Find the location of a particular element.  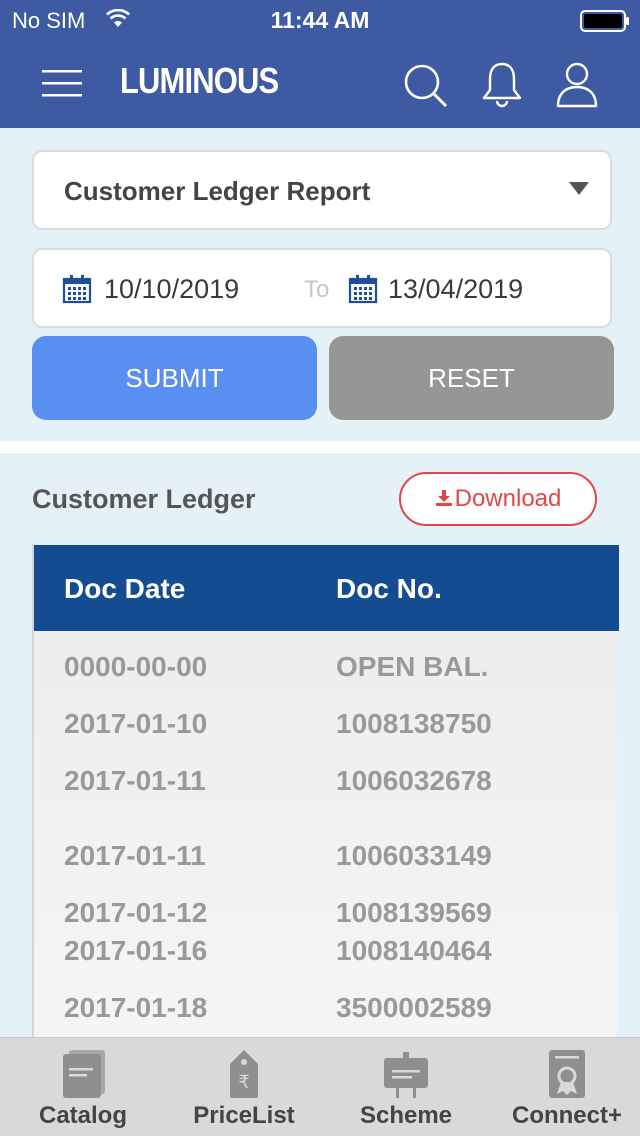

doc-date-cell: 2017-01-16 is located at coordinates (136, 950).